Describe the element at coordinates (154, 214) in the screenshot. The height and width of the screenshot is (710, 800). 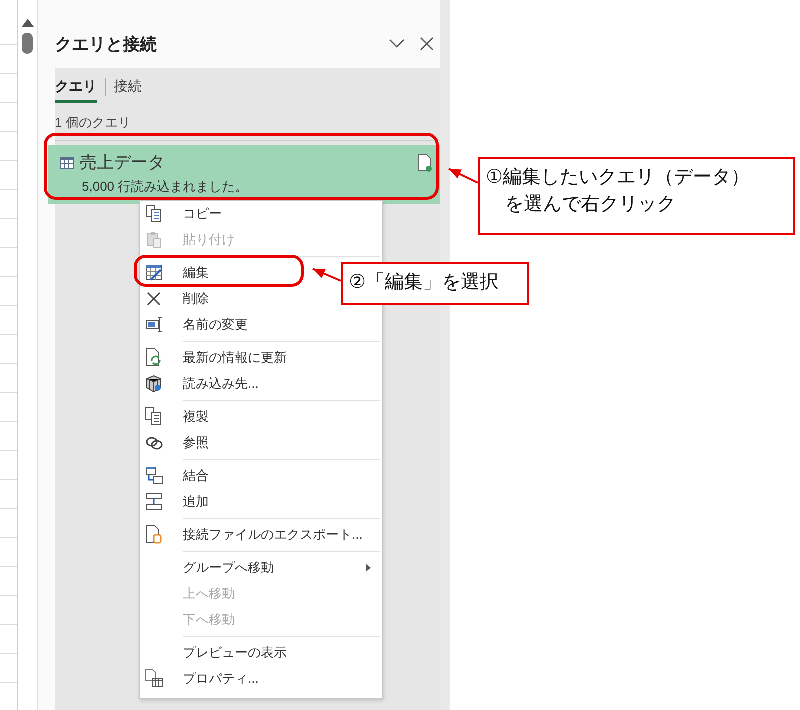
I see `copy-icon` at that location.